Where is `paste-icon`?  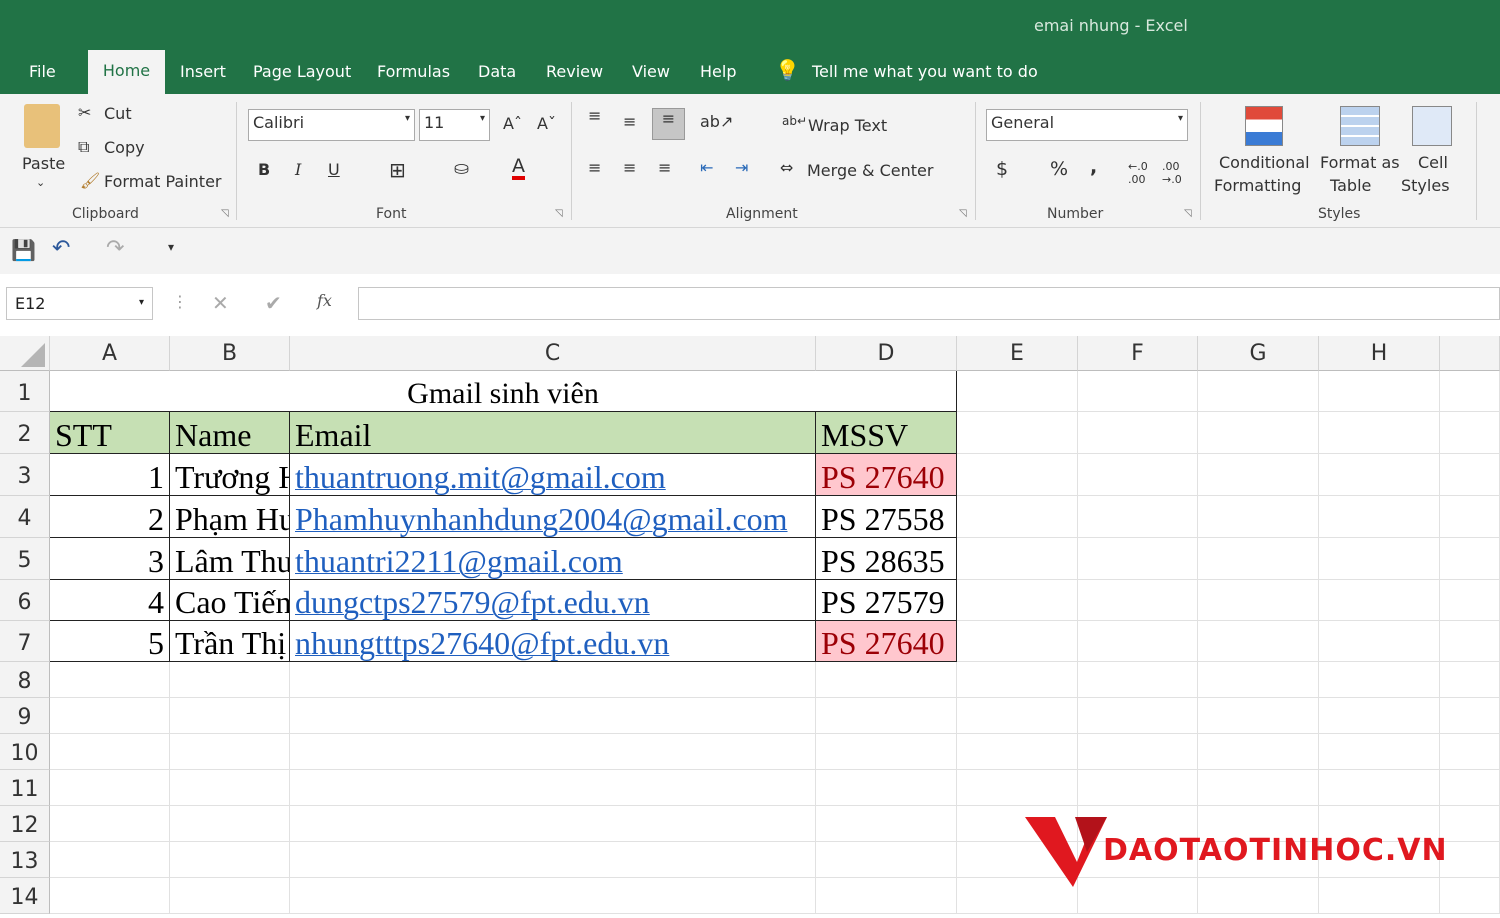 paste-icon is located at coordinates (42, 126).